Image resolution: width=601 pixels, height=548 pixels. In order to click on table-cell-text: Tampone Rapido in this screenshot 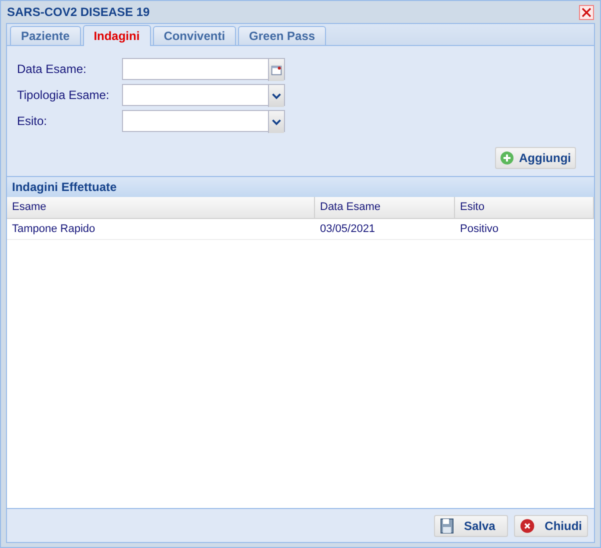, I will do `click(53, 229)`.